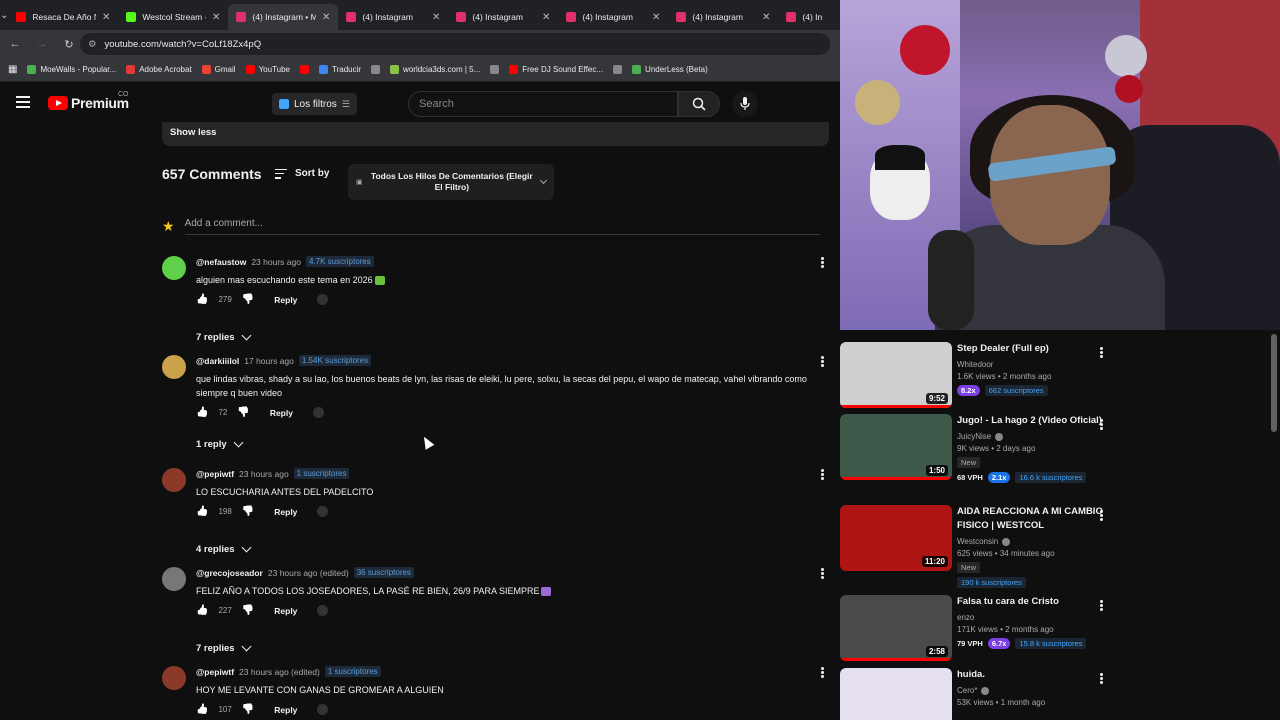 The image size is (1280, 720). What do you see at coordinates (15, 44) in the screenshot?
I see `back-icon: ←` at bounding box center [15, 44].